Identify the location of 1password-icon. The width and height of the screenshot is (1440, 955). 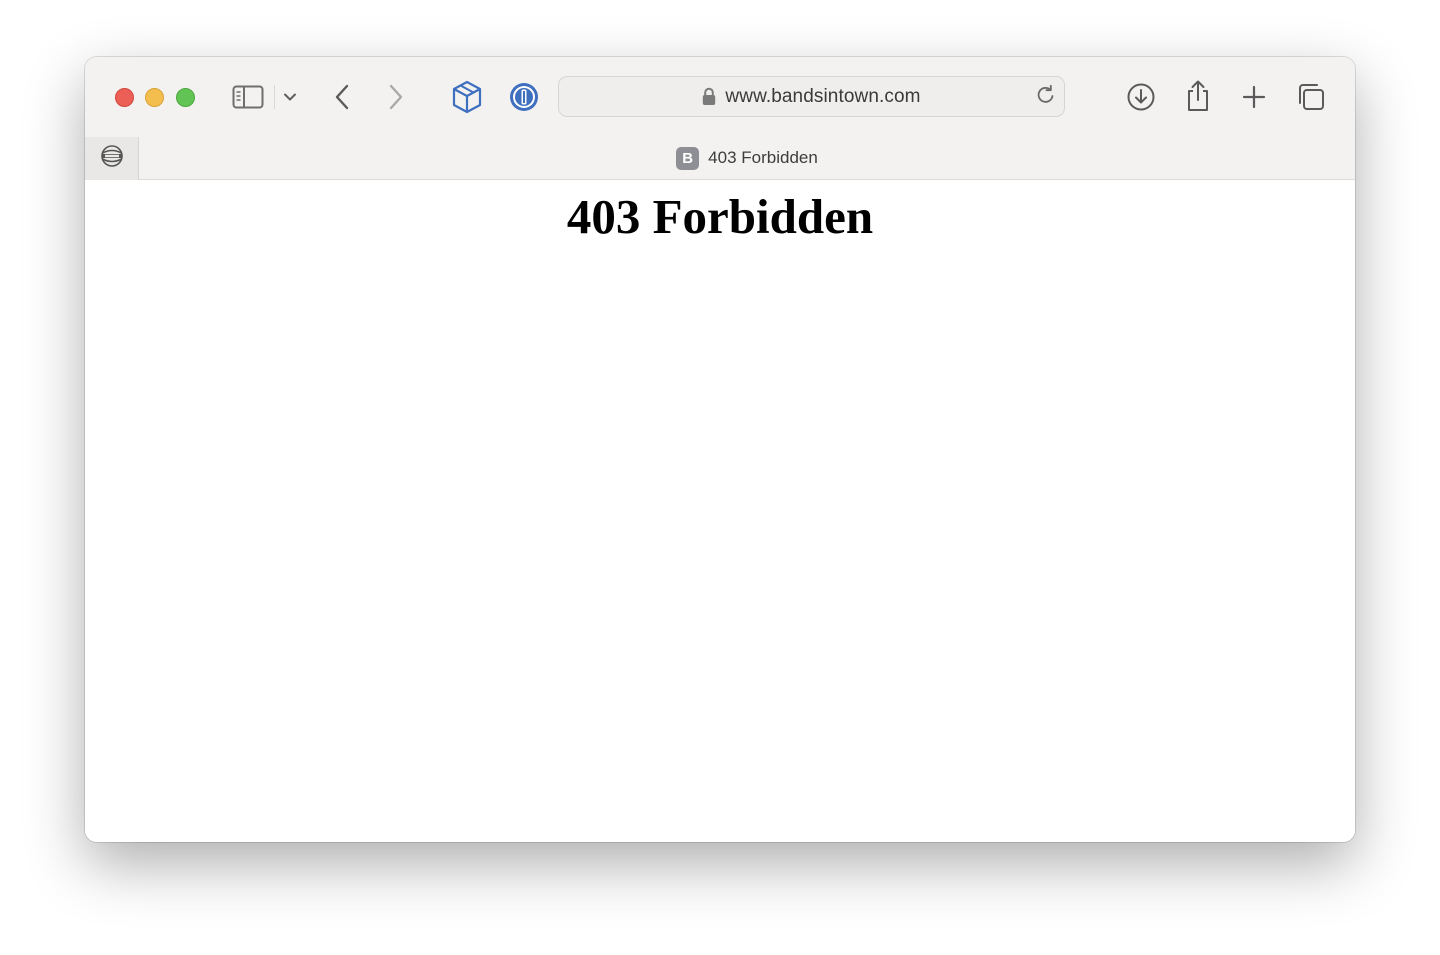
(524, 97).